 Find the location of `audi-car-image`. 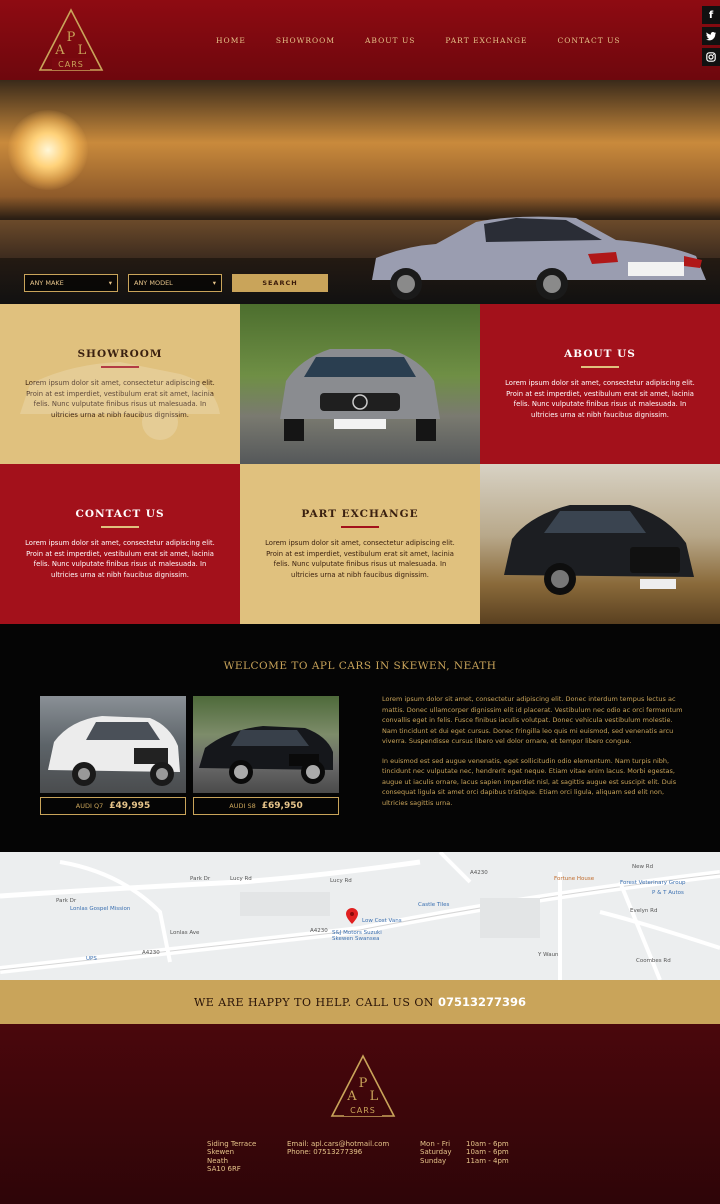

audi-car-image is located at coordinates (599, 550).